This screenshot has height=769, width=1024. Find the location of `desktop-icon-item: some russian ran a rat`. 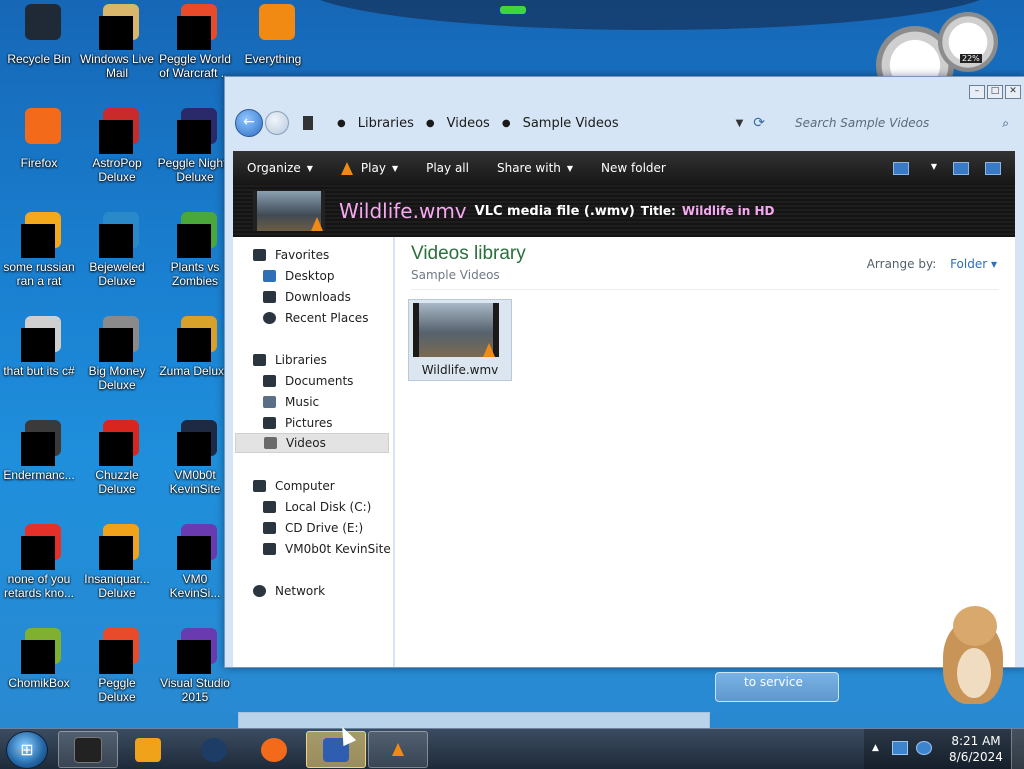

desktop-icon-item: some russian ran a rat is located at coordinates (39, 250).